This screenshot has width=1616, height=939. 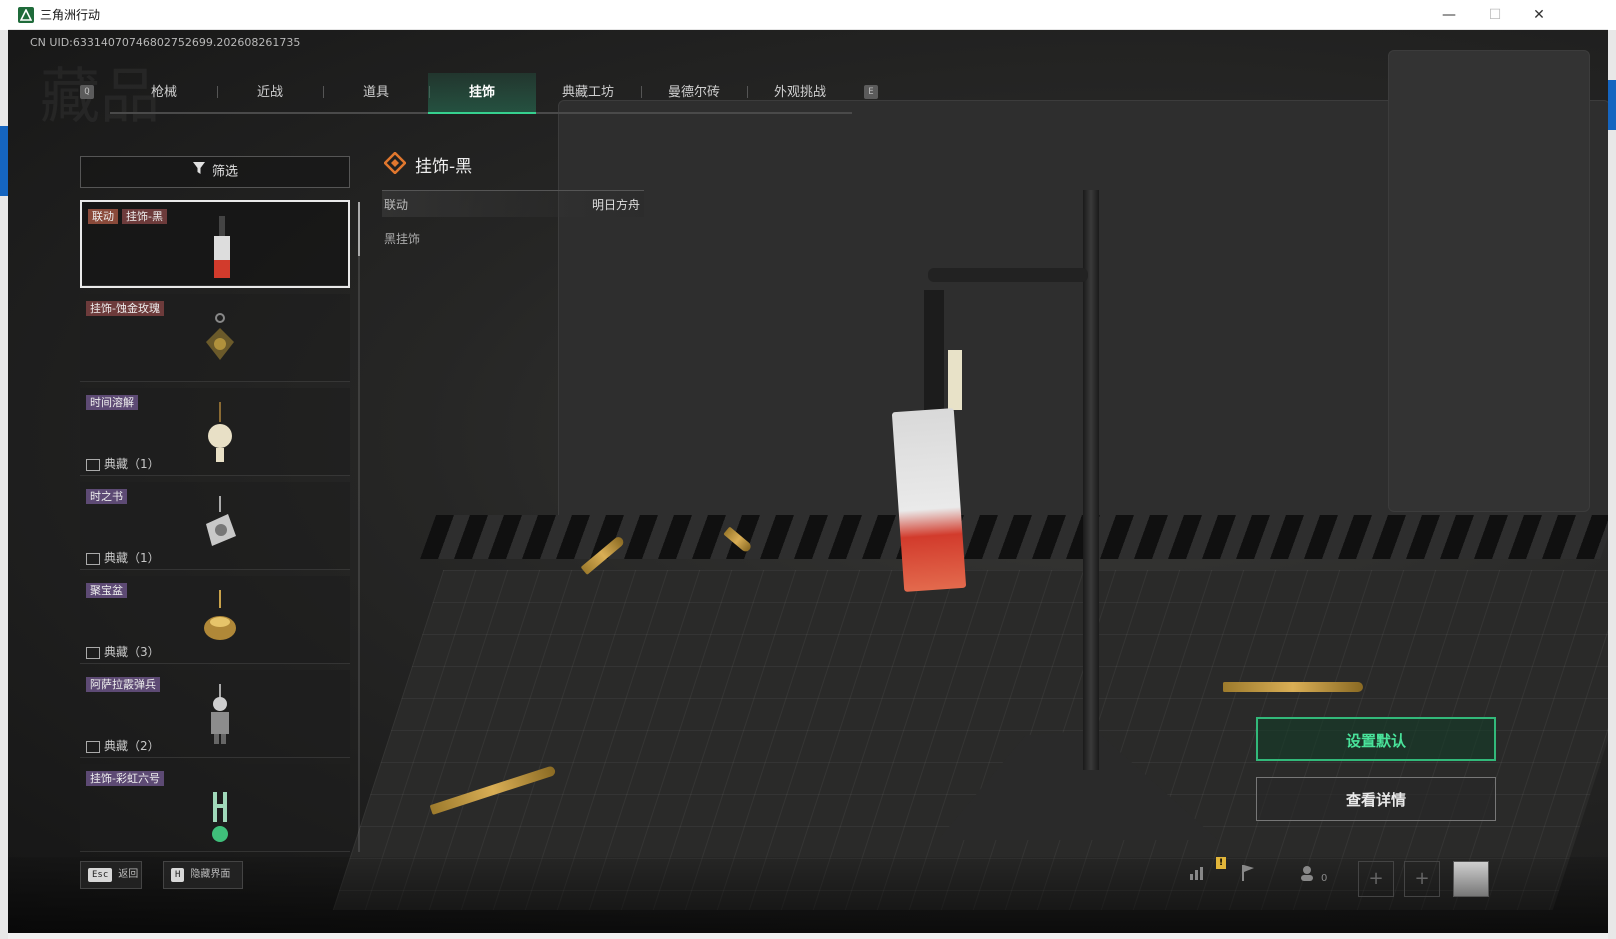 I want to click on friends-icon, so click(x=1306, y=873).